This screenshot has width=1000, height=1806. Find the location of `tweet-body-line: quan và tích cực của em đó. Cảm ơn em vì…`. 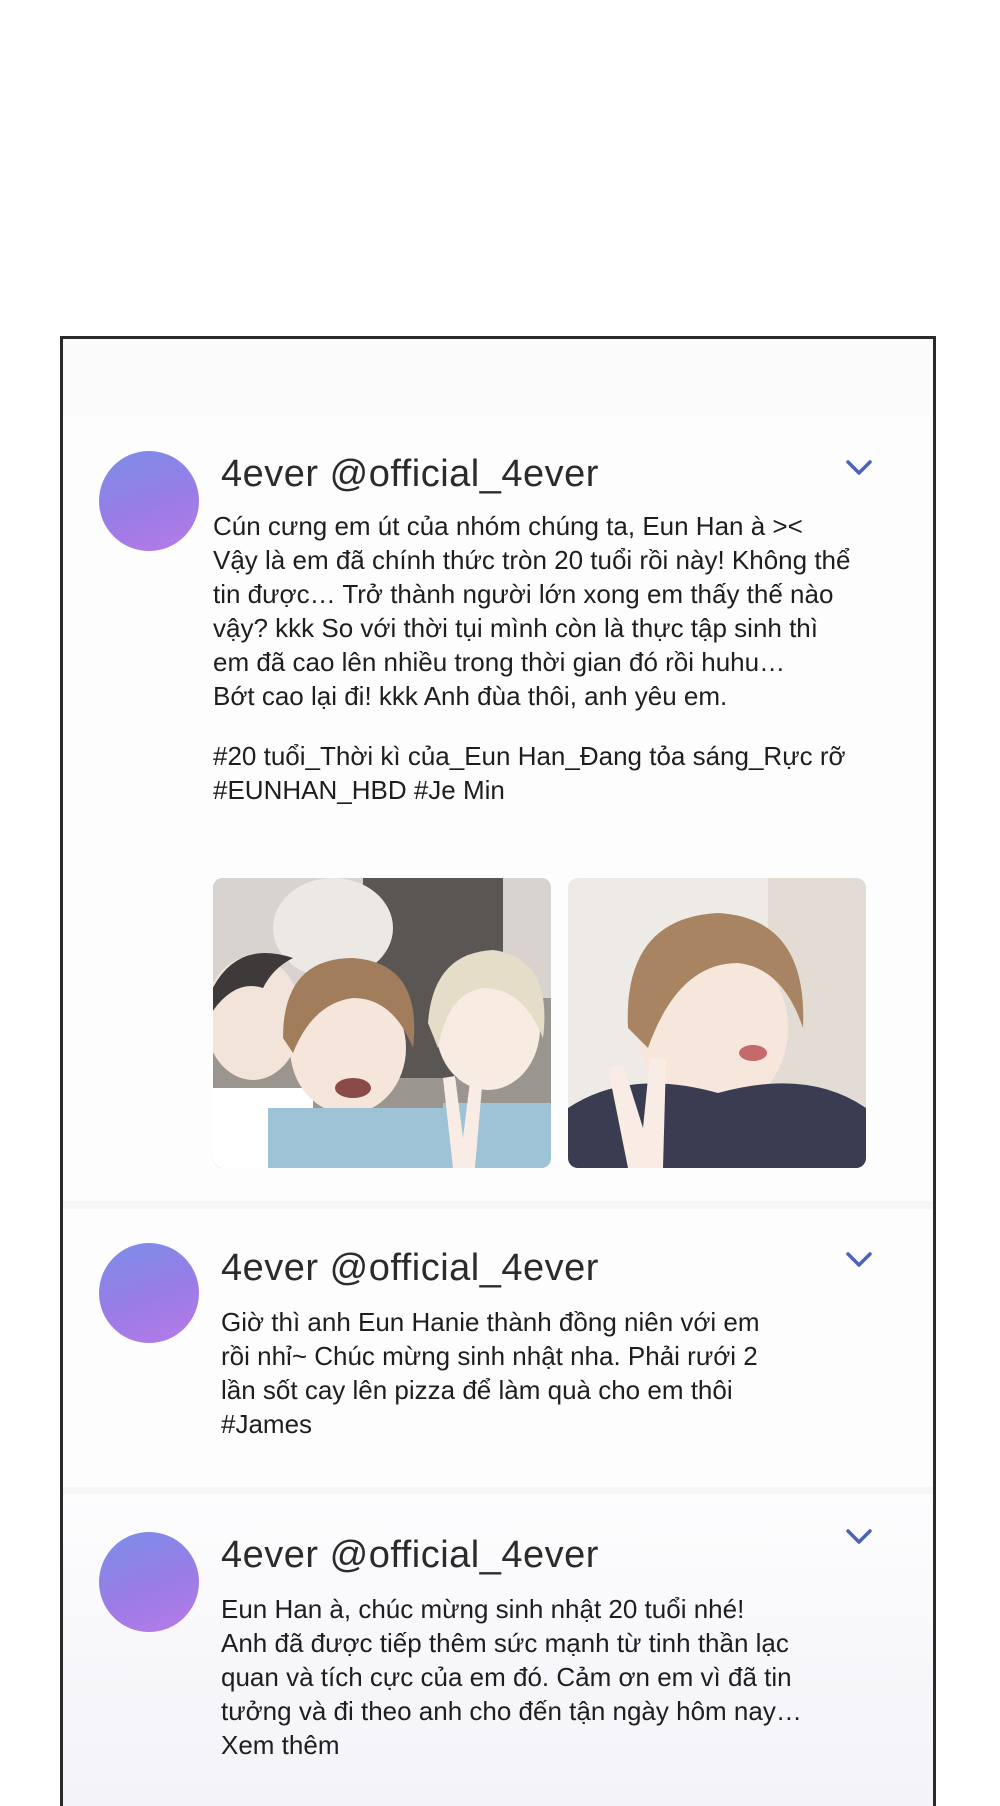

tweet-body-line: quan và tích cực của em đó. Cảm ơn em vì… is located at coordinates (506, 1677).